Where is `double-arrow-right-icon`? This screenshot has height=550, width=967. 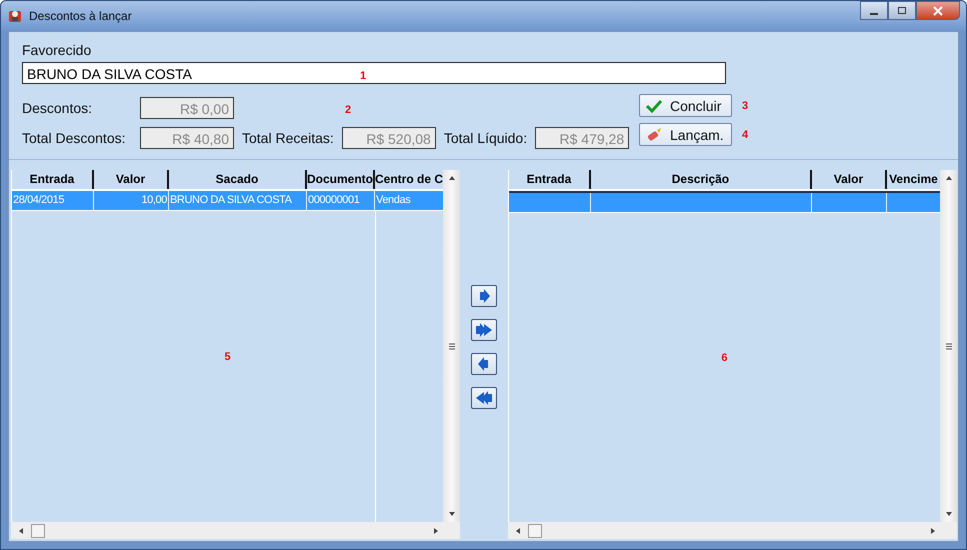 double-arrow-right-icon is located at coordinates (484, 330).